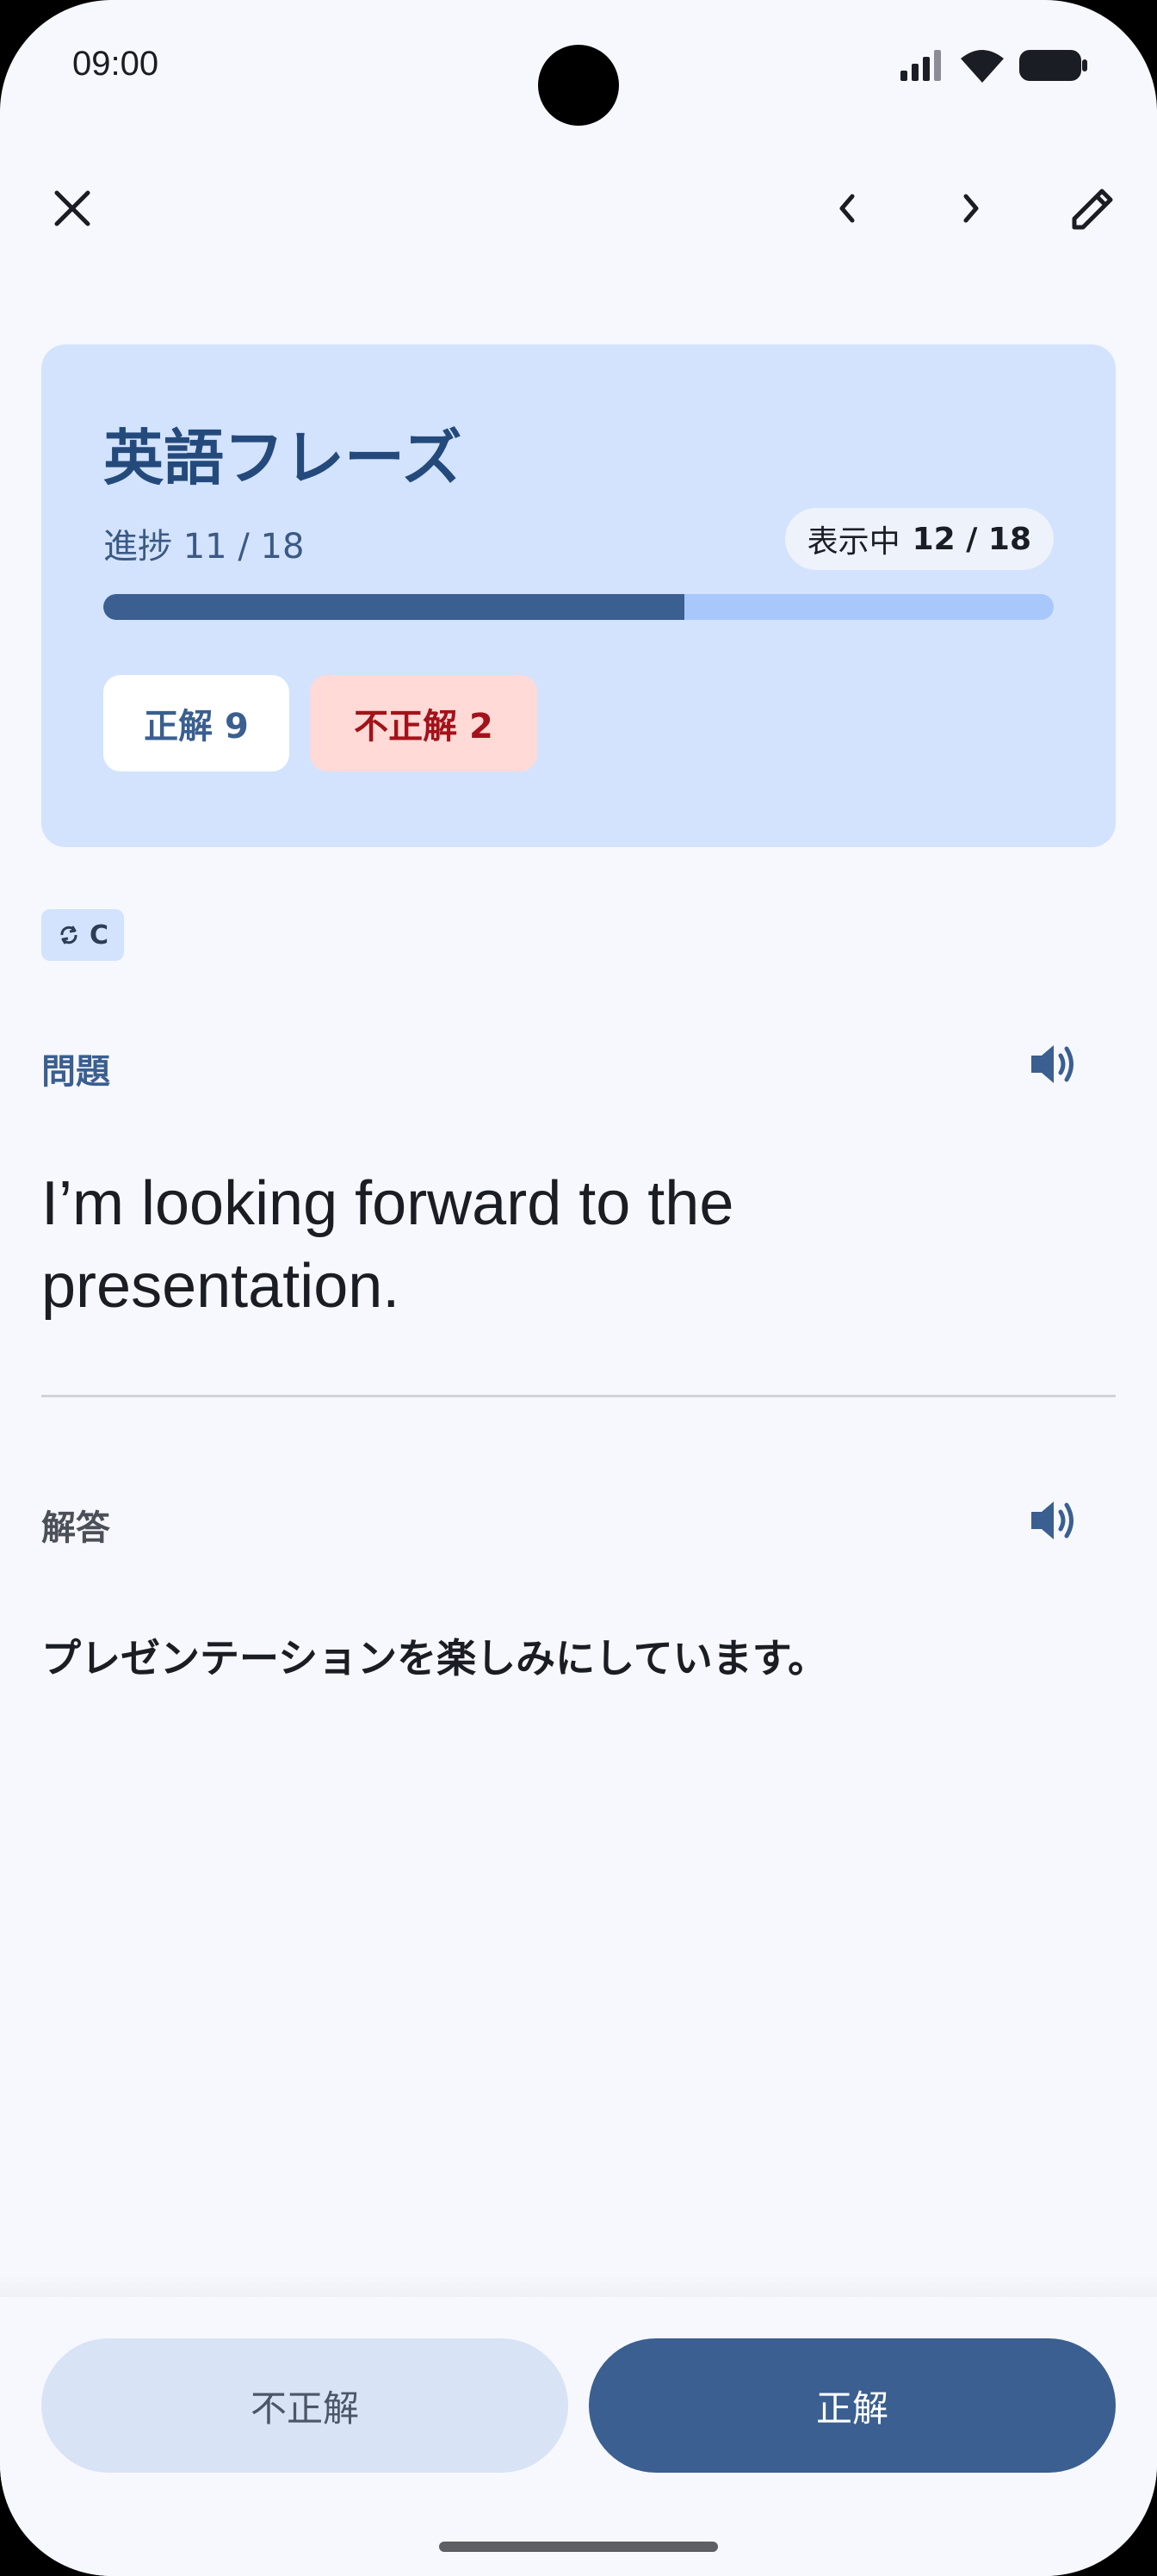  What do you see at coordinates (99, 936) in the screenshot?
I see `tag-label: C` at bounding box center [99, 936].